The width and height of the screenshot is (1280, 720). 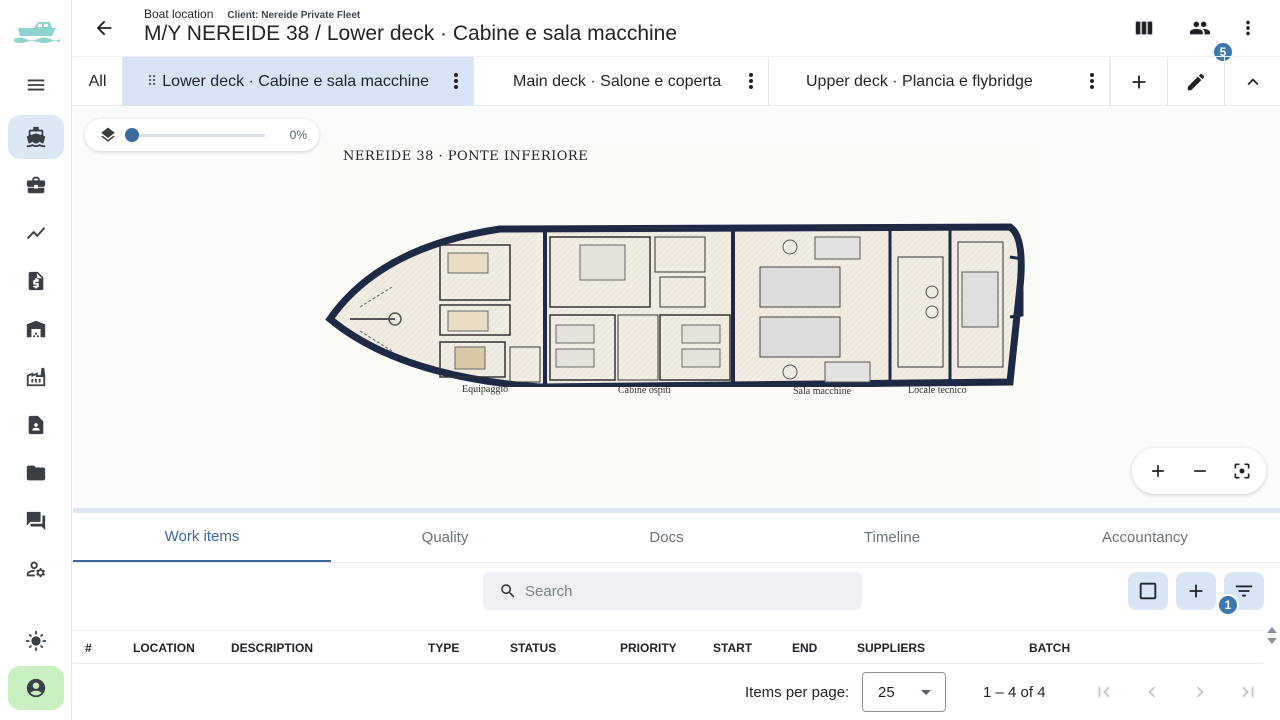 I want to click on column-header-end: END, so click(x=804, y=648).